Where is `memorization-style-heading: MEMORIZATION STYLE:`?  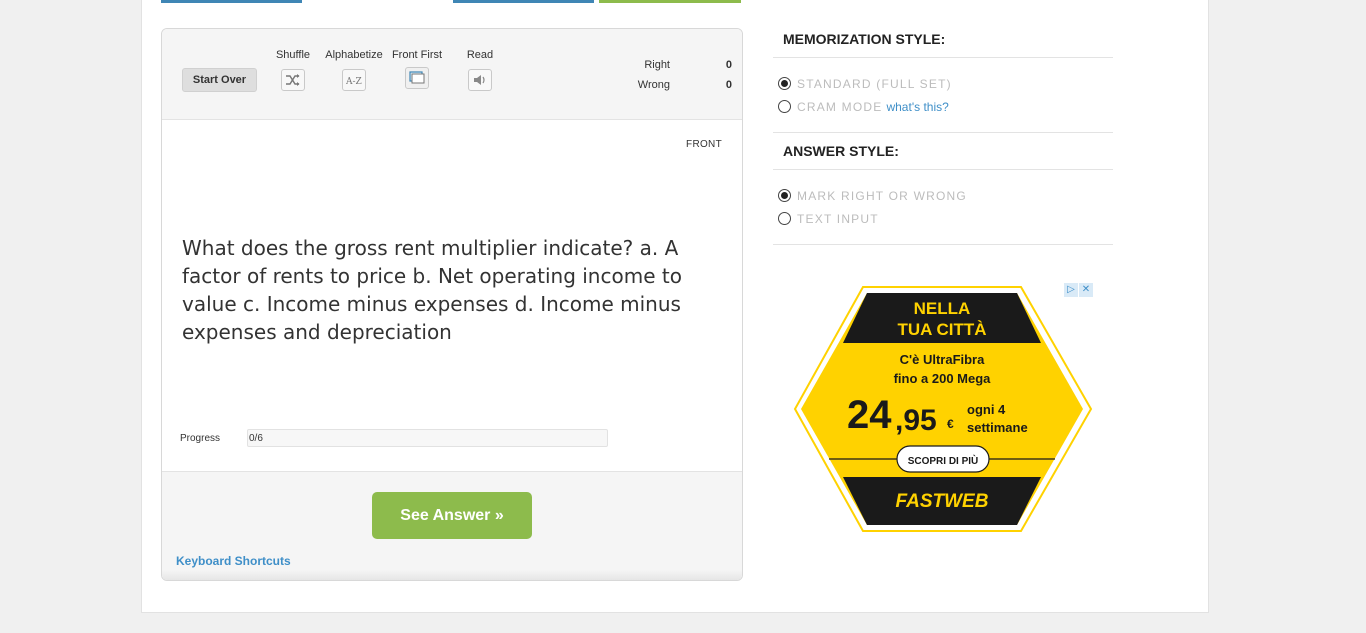 memorization-style-heading: MEMORIZATION STYLE: is located at coordinates (943, 41).